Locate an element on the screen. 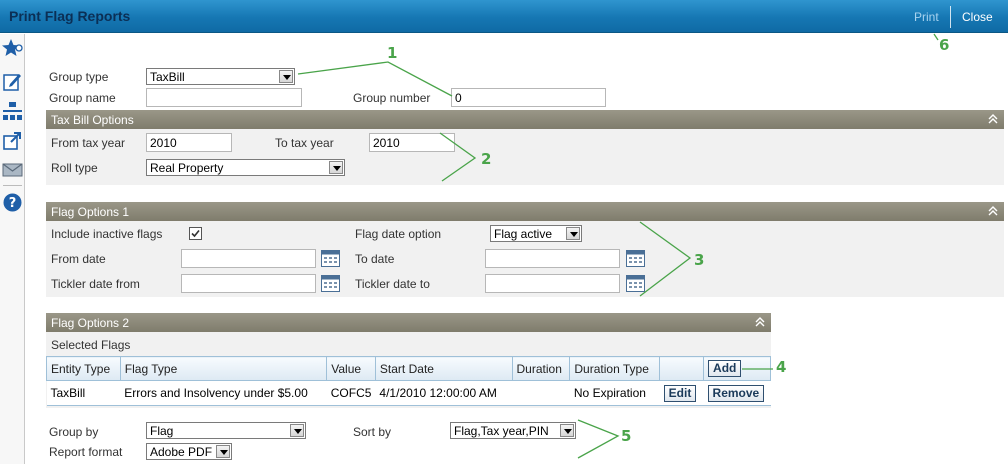  annotation-5: 5 is located at coordinates (626, 436).